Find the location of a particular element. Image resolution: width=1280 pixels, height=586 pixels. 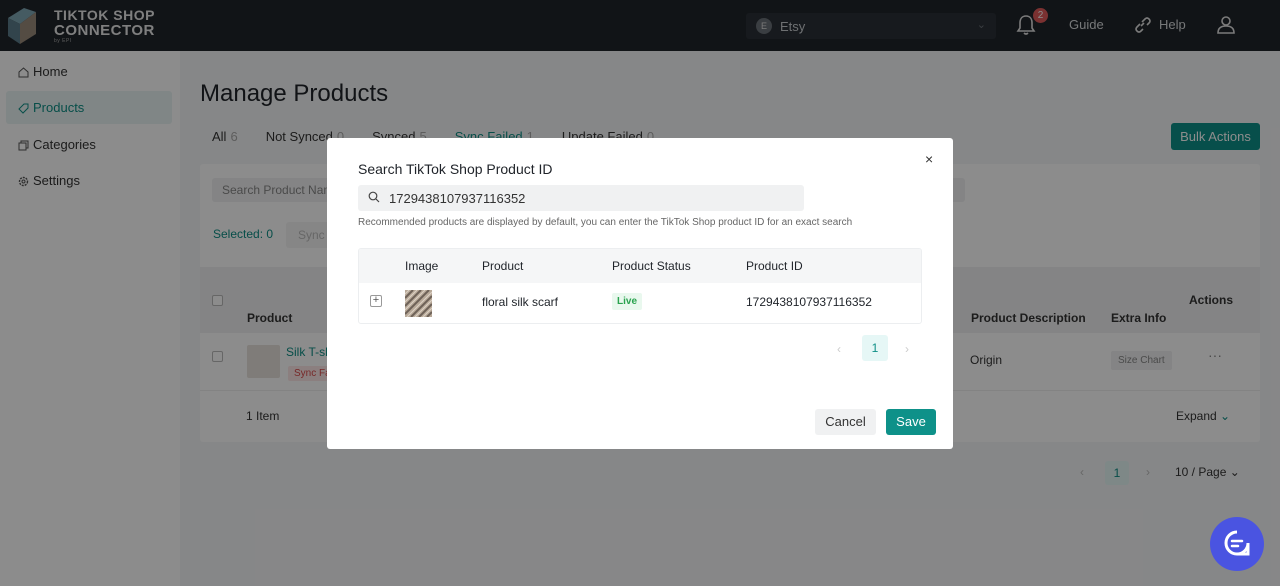

product-id: 1729438107937116352 is located at coordinates (809, 302).